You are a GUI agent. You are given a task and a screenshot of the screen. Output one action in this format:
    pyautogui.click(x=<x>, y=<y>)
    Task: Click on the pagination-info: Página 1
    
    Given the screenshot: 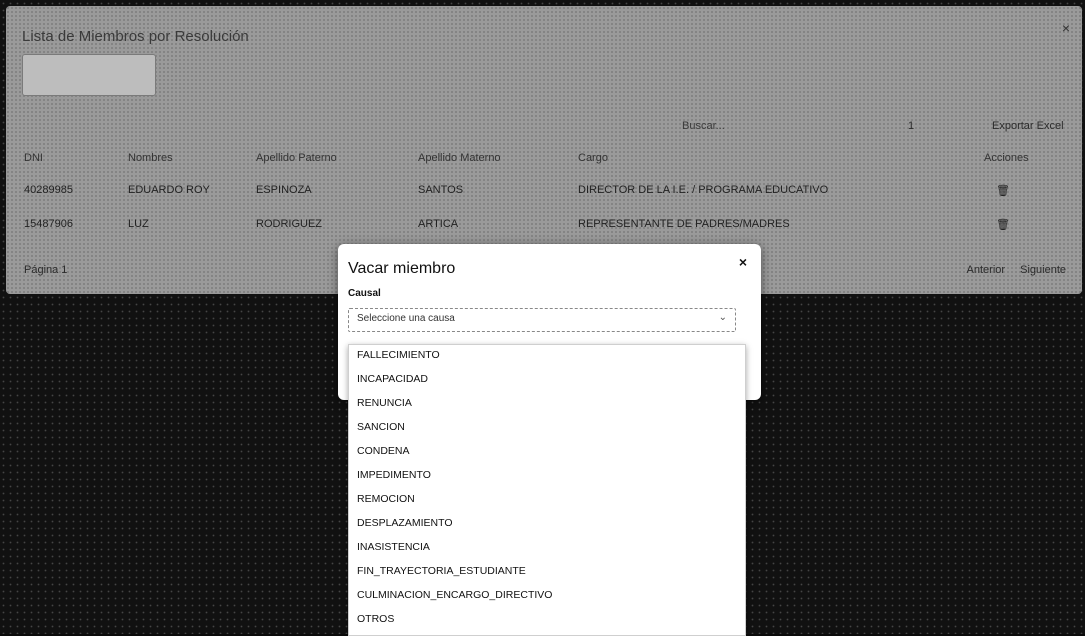 What is the action you would take?
    pyautogui.click(x=46, y=270)
    